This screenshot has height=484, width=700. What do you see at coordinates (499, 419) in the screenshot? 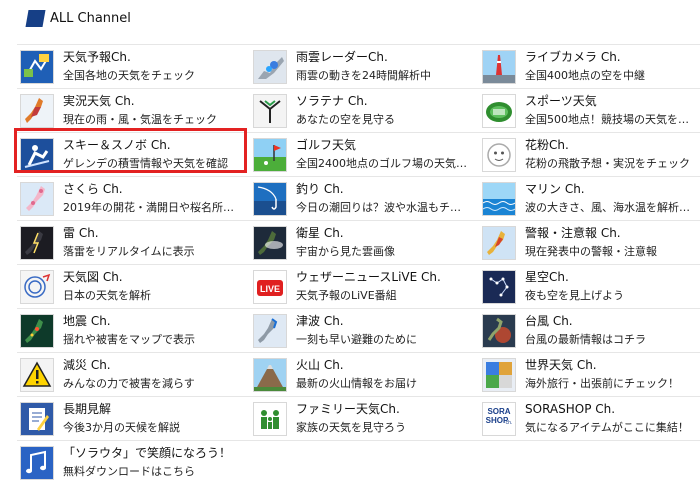
I see `sorashop-icon: SORA SHOP ch.` at bounding box center [499, 419].